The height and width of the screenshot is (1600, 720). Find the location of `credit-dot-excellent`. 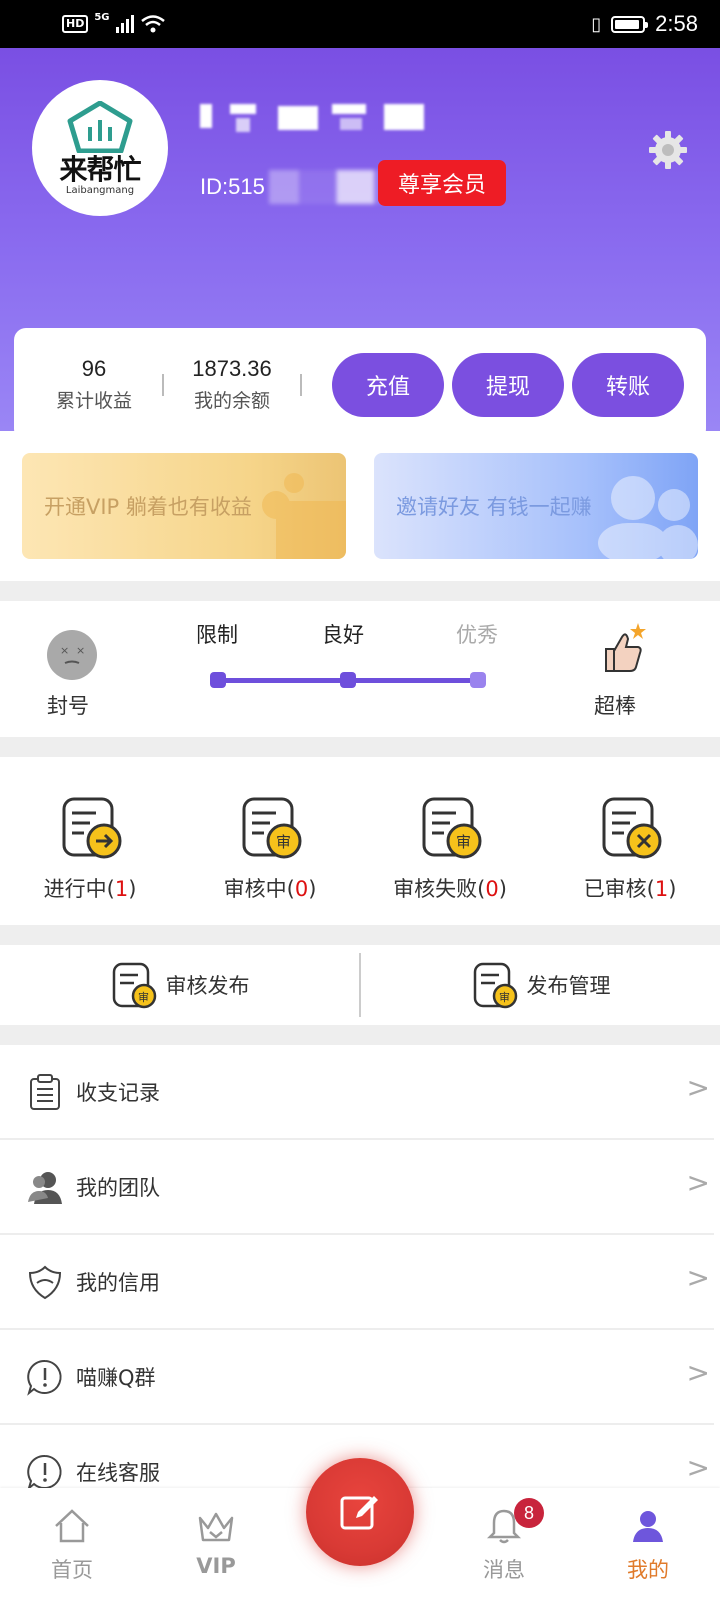

credit-dot-excellent is located at coordinates (478, 680).